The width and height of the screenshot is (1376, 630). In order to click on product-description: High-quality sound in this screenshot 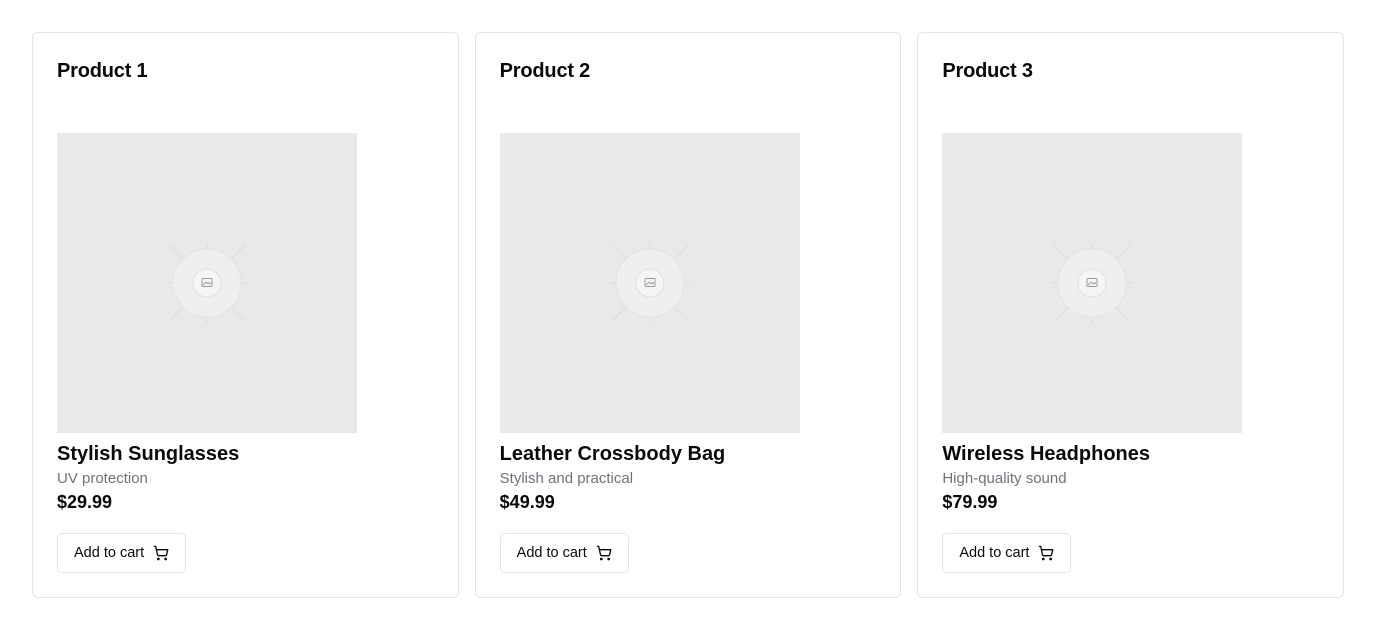, I will do `click(1004, 478)`.